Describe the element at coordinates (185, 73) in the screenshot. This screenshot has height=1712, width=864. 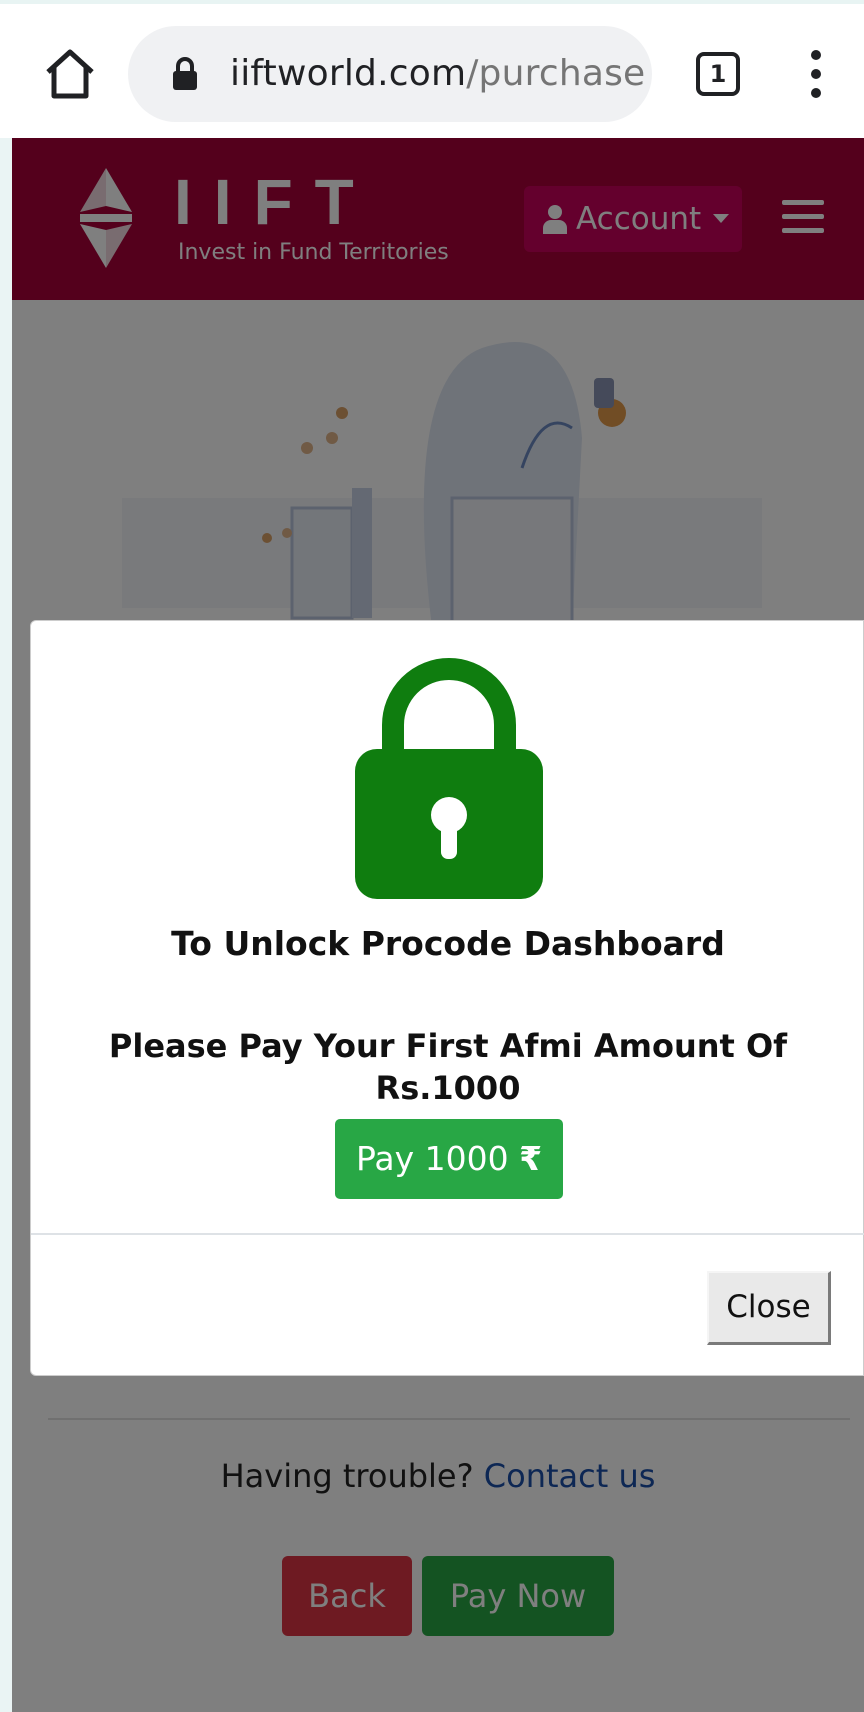
I see `lock-icon` at that location.